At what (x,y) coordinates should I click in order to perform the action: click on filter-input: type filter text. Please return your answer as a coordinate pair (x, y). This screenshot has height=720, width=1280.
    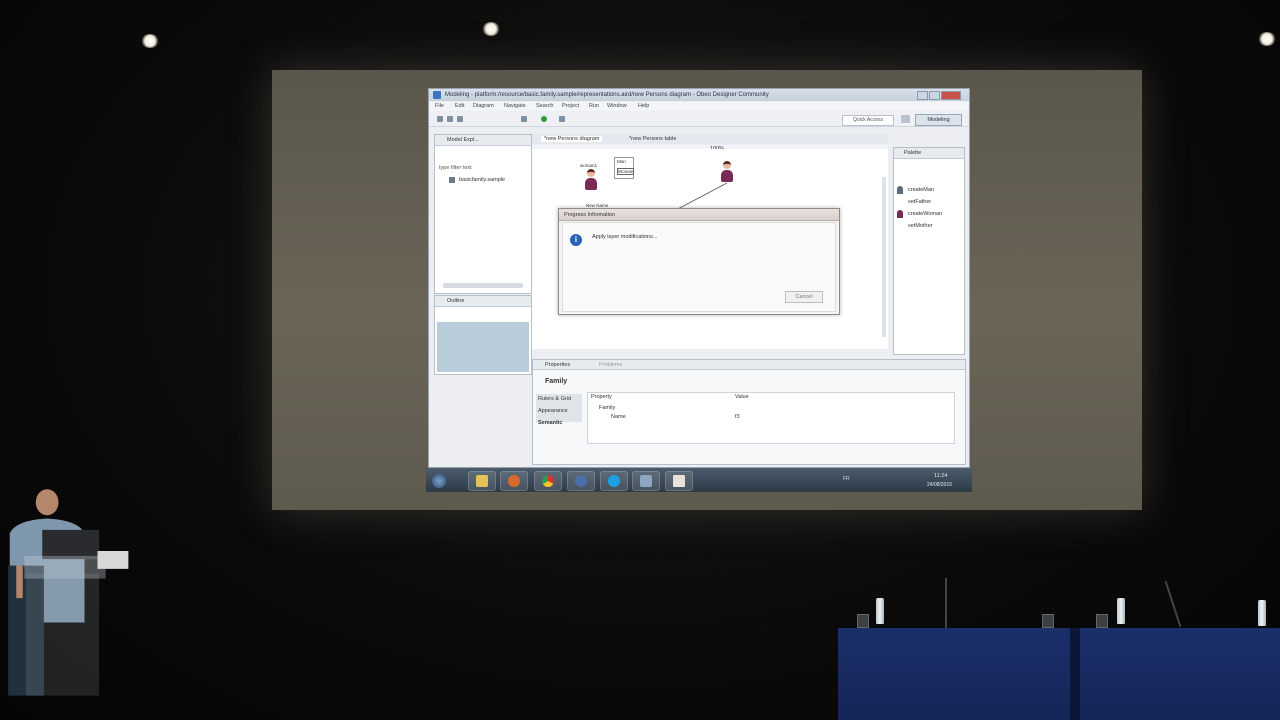
    Looking at the image, I should click on (455, 168).